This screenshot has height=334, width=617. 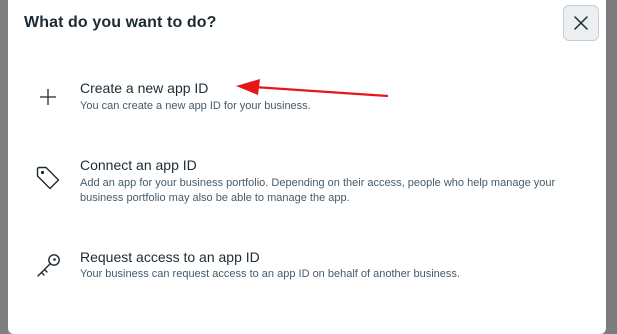 What do you see at coordinates (120, 22) in the screenshot?
I see `dialog-title: What do you want to do?` at bounding box center [120, 22].